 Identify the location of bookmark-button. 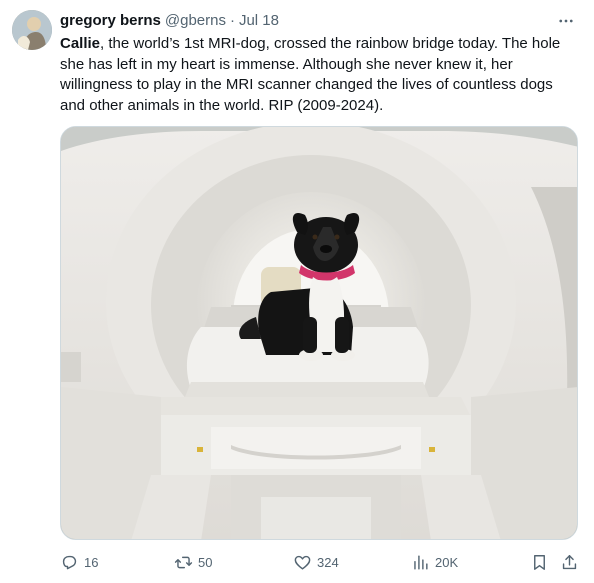
(539, 562).